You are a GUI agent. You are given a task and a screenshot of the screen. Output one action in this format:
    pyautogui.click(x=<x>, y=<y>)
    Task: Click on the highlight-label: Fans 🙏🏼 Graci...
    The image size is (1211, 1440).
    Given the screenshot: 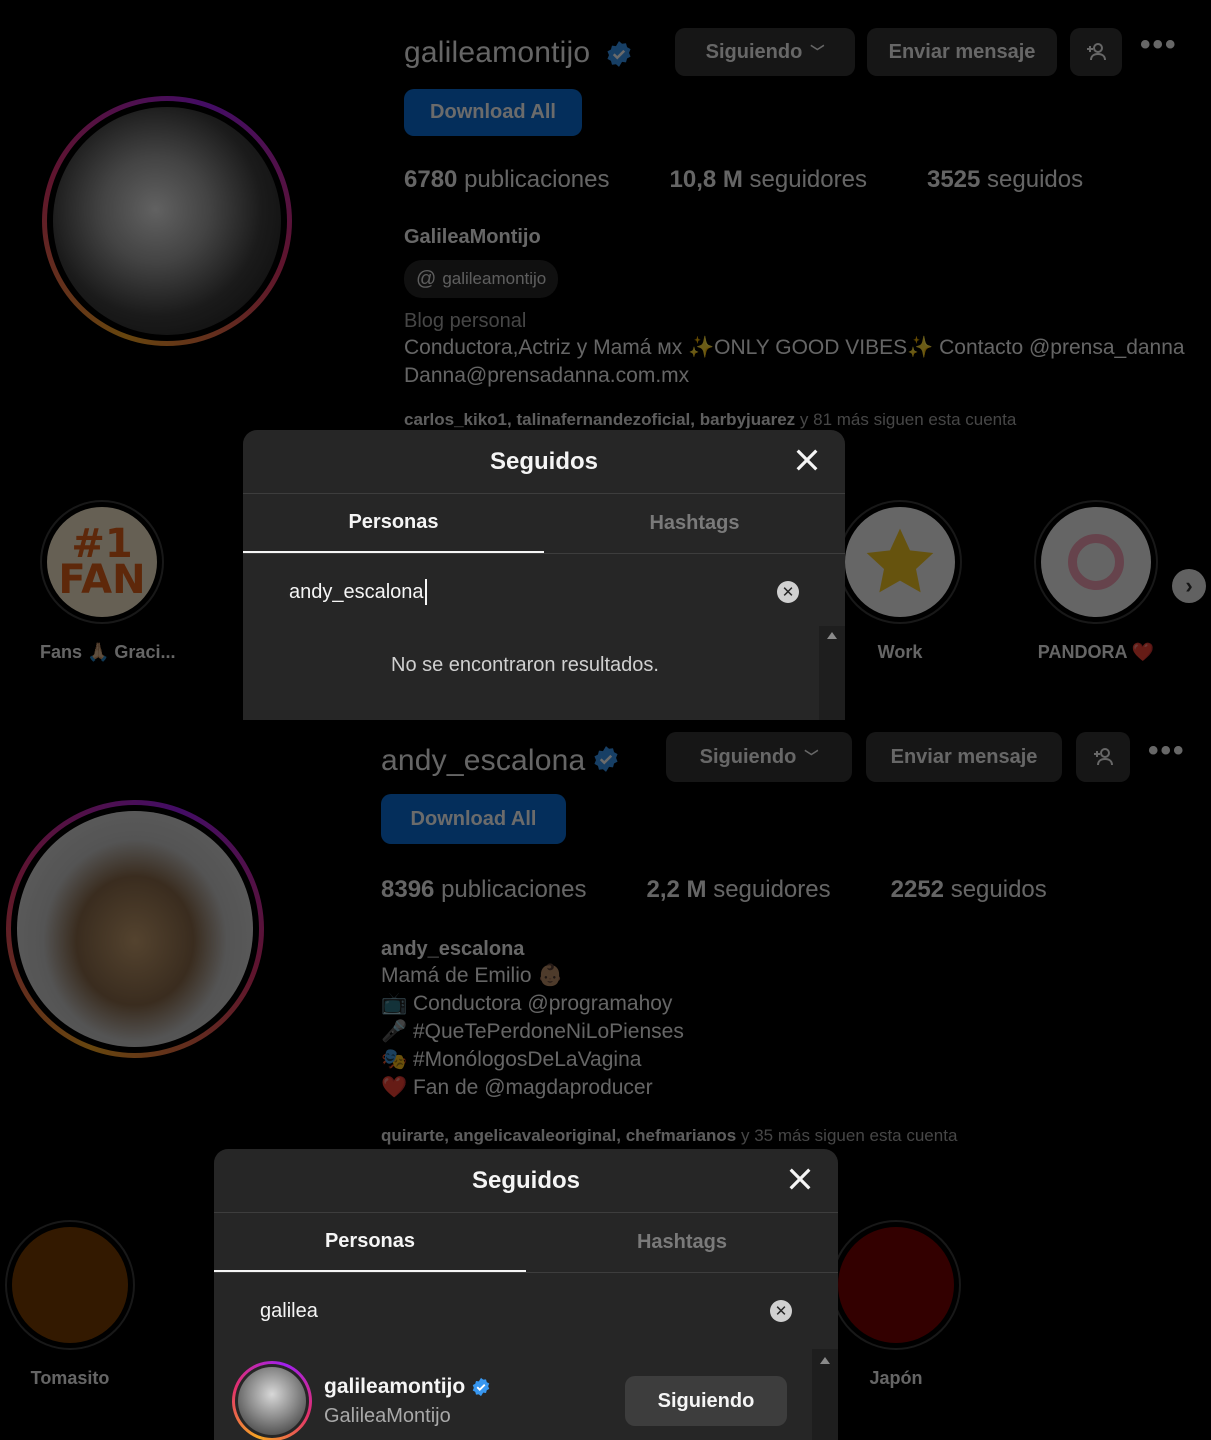 What is the action you would take?
    pyautogui.click(x=108, y=652)
    